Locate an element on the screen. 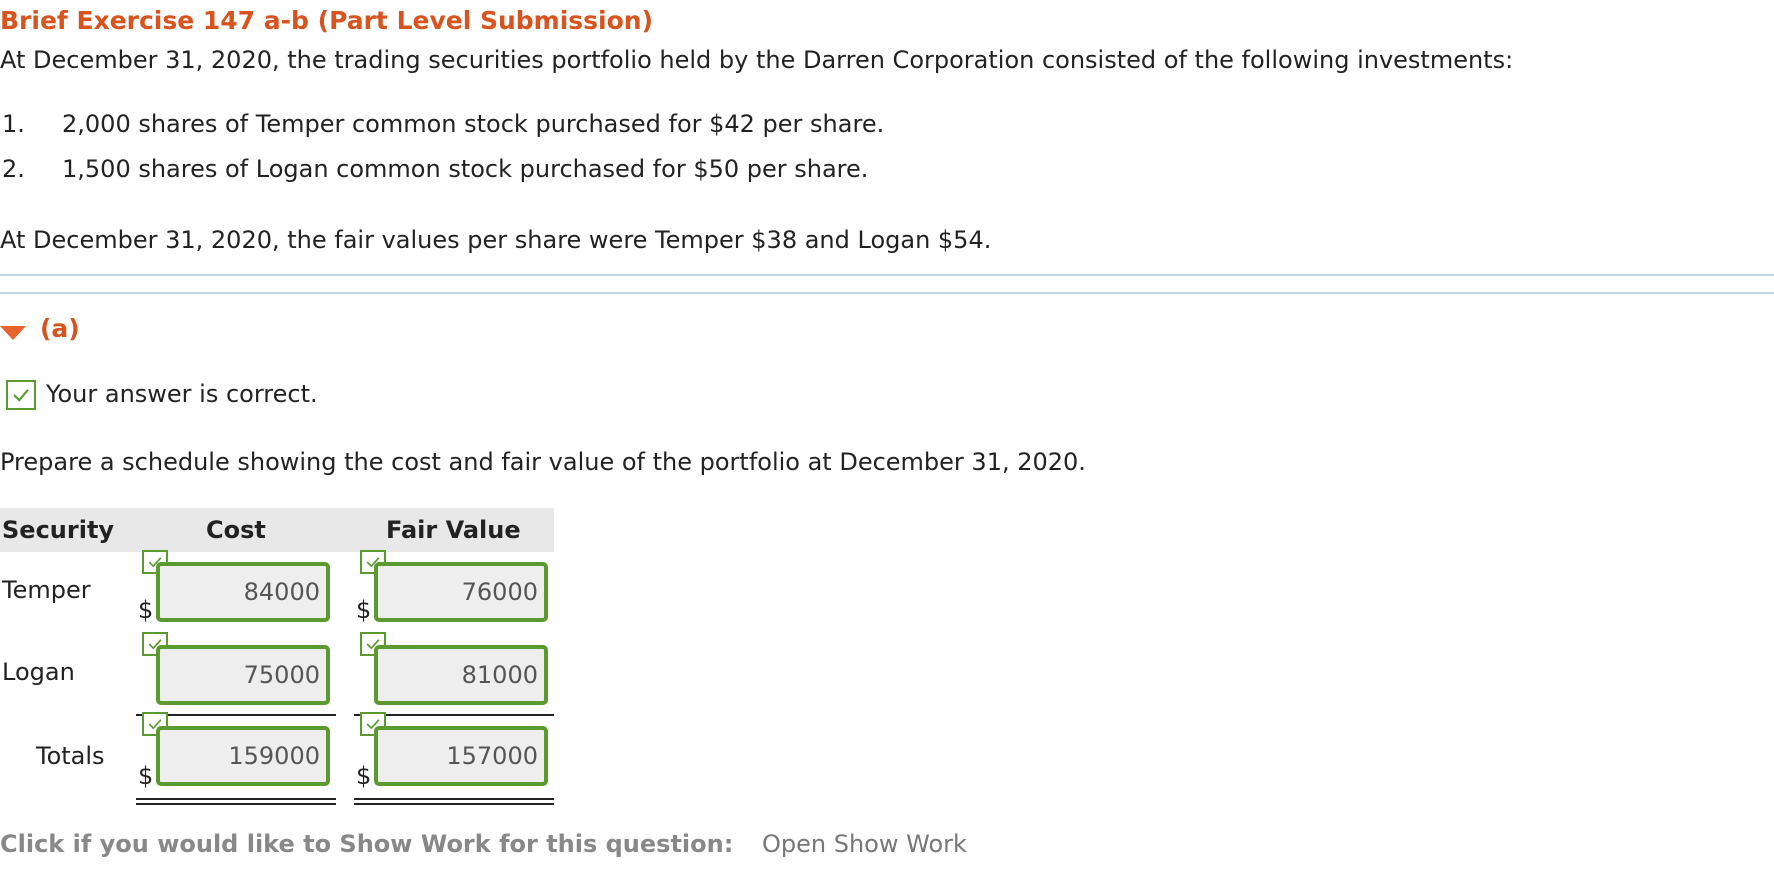 The image size is (1774, 886). row-security-label: Temper is located at coordinates (46, 590).